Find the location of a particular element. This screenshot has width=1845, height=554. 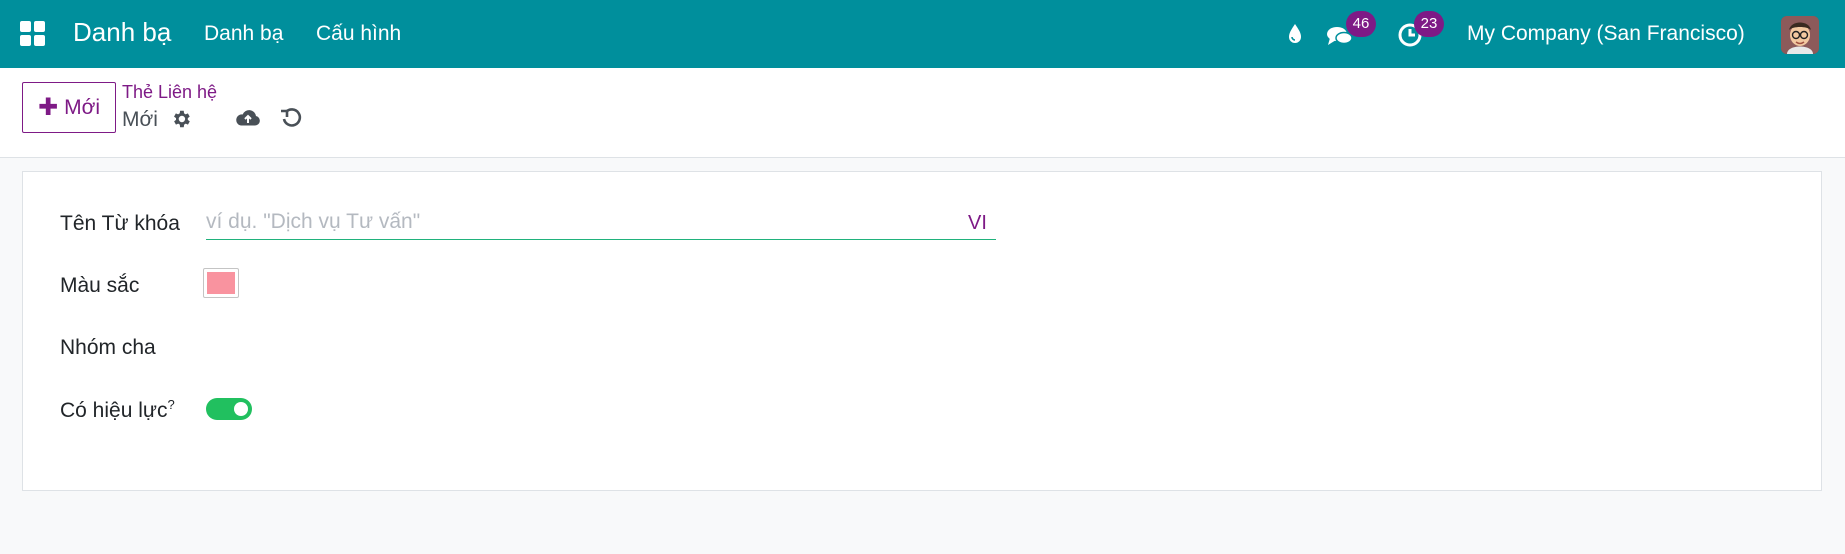

undo-icon is located at coordinates (292, 120).